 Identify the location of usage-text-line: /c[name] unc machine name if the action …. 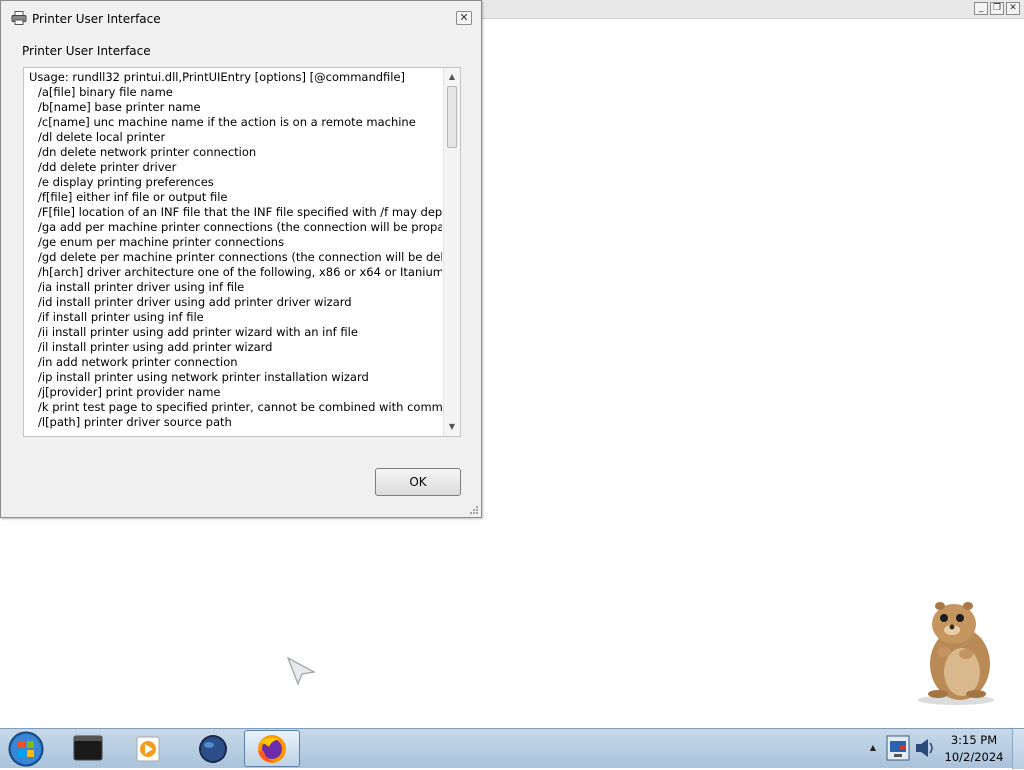
(227, 122).